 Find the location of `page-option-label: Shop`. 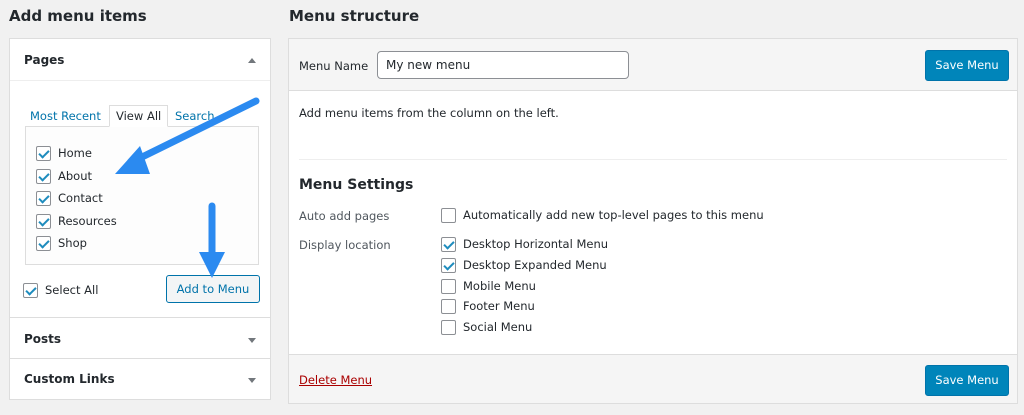

page-option-label: Shop is located at coordinates (72, 243).